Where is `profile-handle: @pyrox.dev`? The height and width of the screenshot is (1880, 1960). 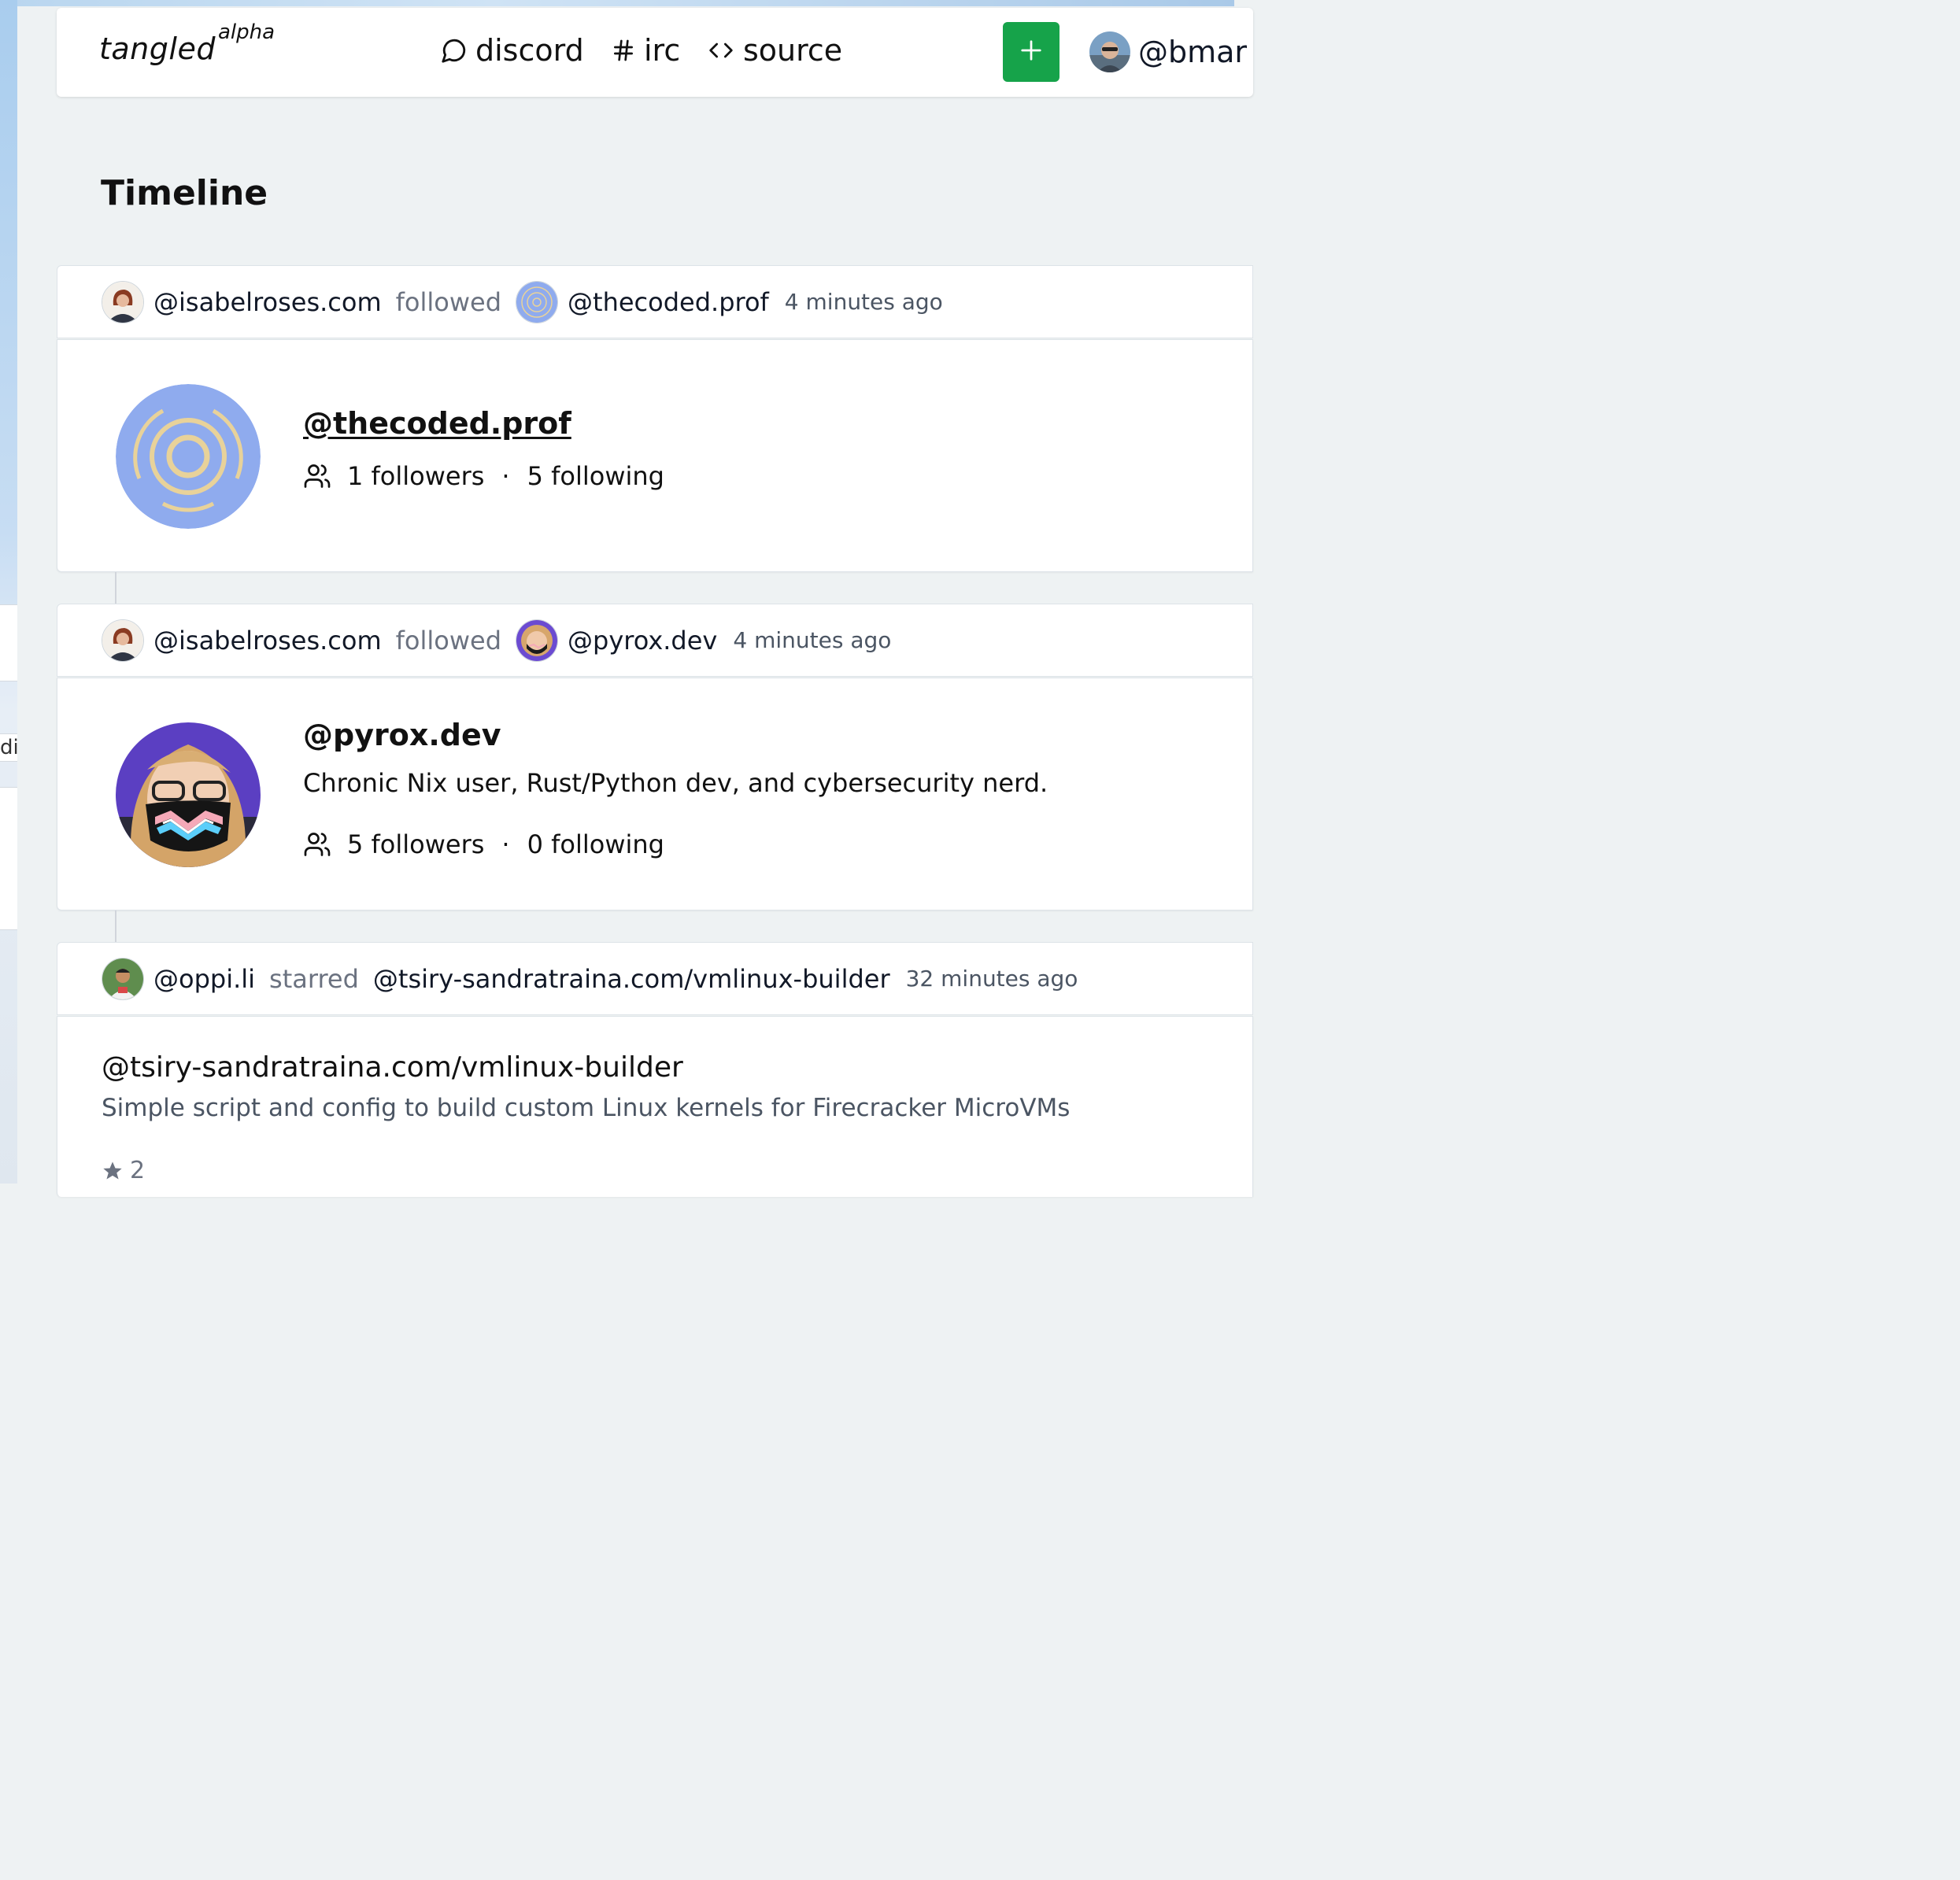 profile-handle: @pyrox.dev is located at coordinates (402, 735).